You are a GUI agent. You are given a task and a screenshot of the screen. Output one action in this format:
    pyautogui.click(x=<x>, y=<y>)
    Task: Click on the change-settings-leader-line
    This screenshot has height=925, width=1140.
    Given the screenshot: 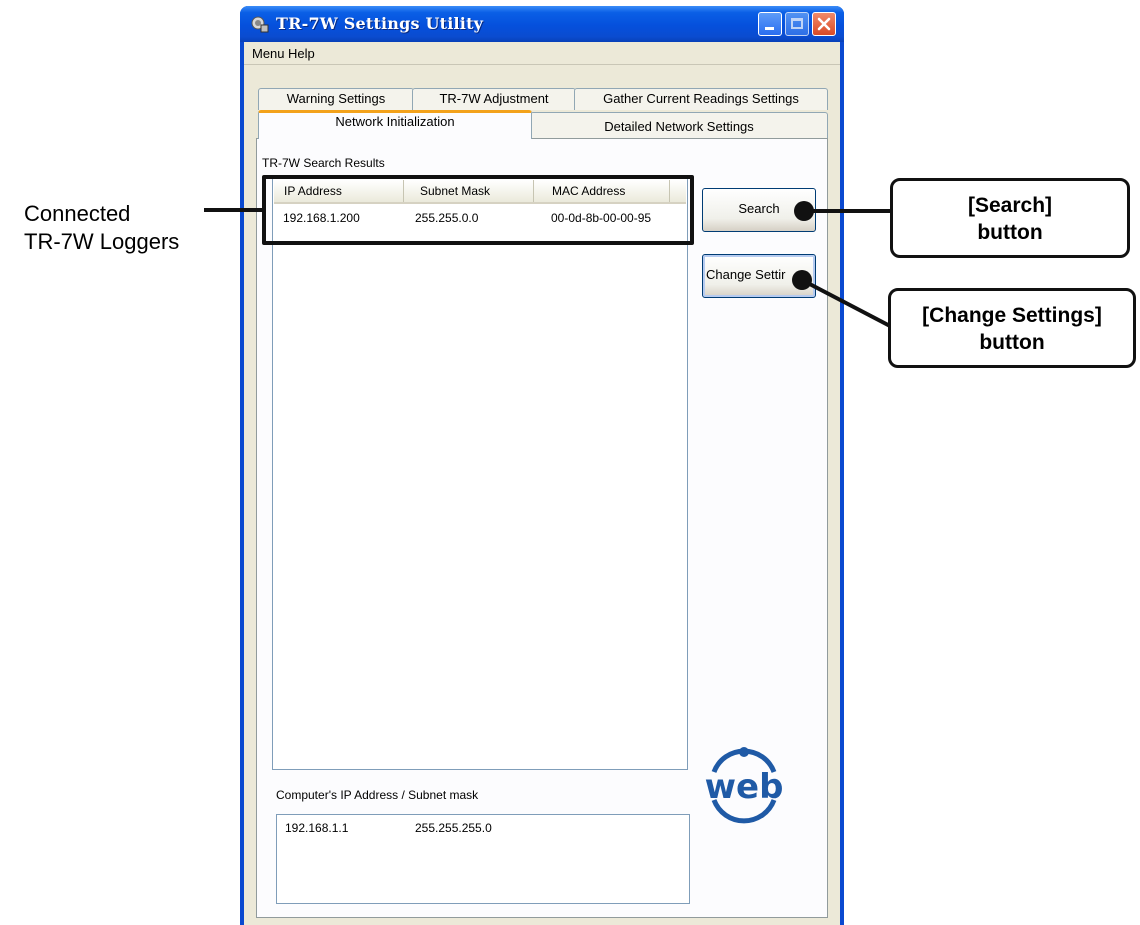 What is the action you would take?
    pyautogui.click(x=846, y=303)
    